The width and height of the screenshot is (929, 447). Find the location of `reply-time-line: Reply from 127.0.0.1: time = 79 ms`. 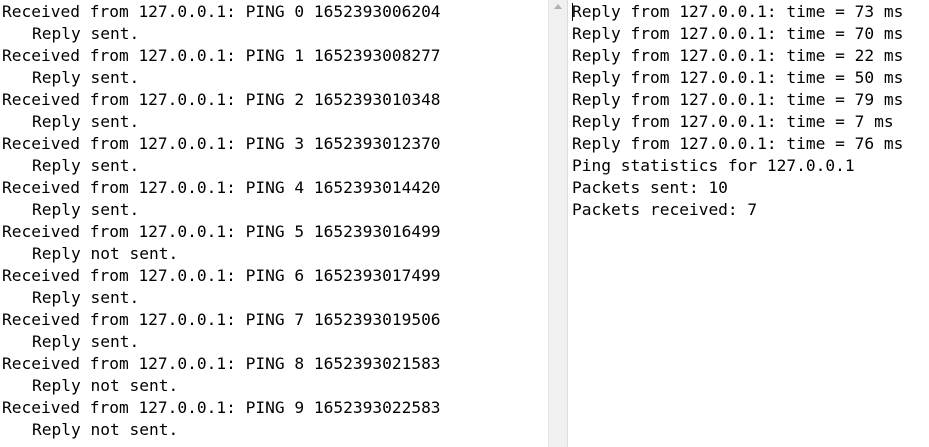

reply-time-line: Reply from 127.0.0.1: time = 79 ms is located at coordinates (738, 99).